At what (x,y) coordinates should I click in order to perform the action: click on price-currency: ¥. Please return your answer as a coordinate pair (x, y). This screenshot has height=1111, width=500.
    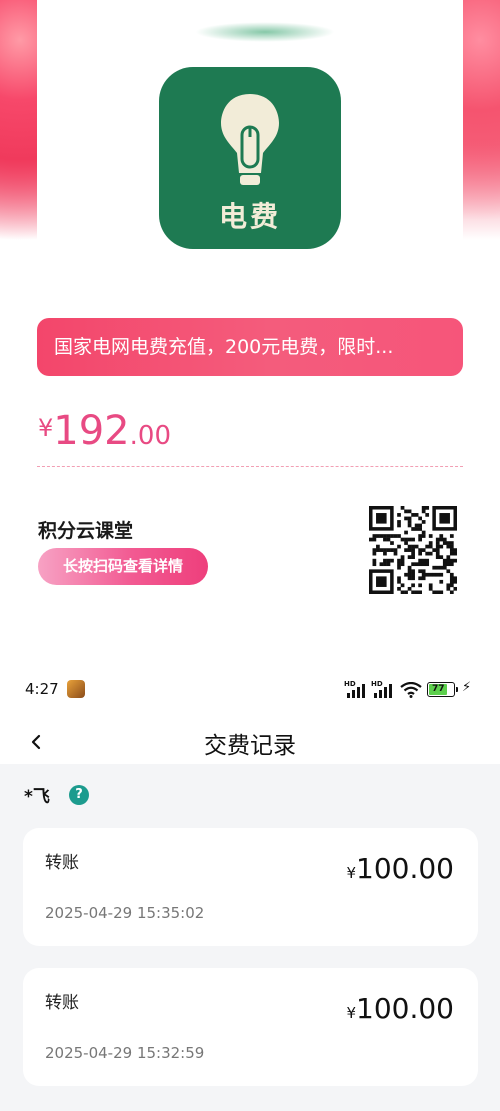
    Looking at the image, I should click on (46, 428).